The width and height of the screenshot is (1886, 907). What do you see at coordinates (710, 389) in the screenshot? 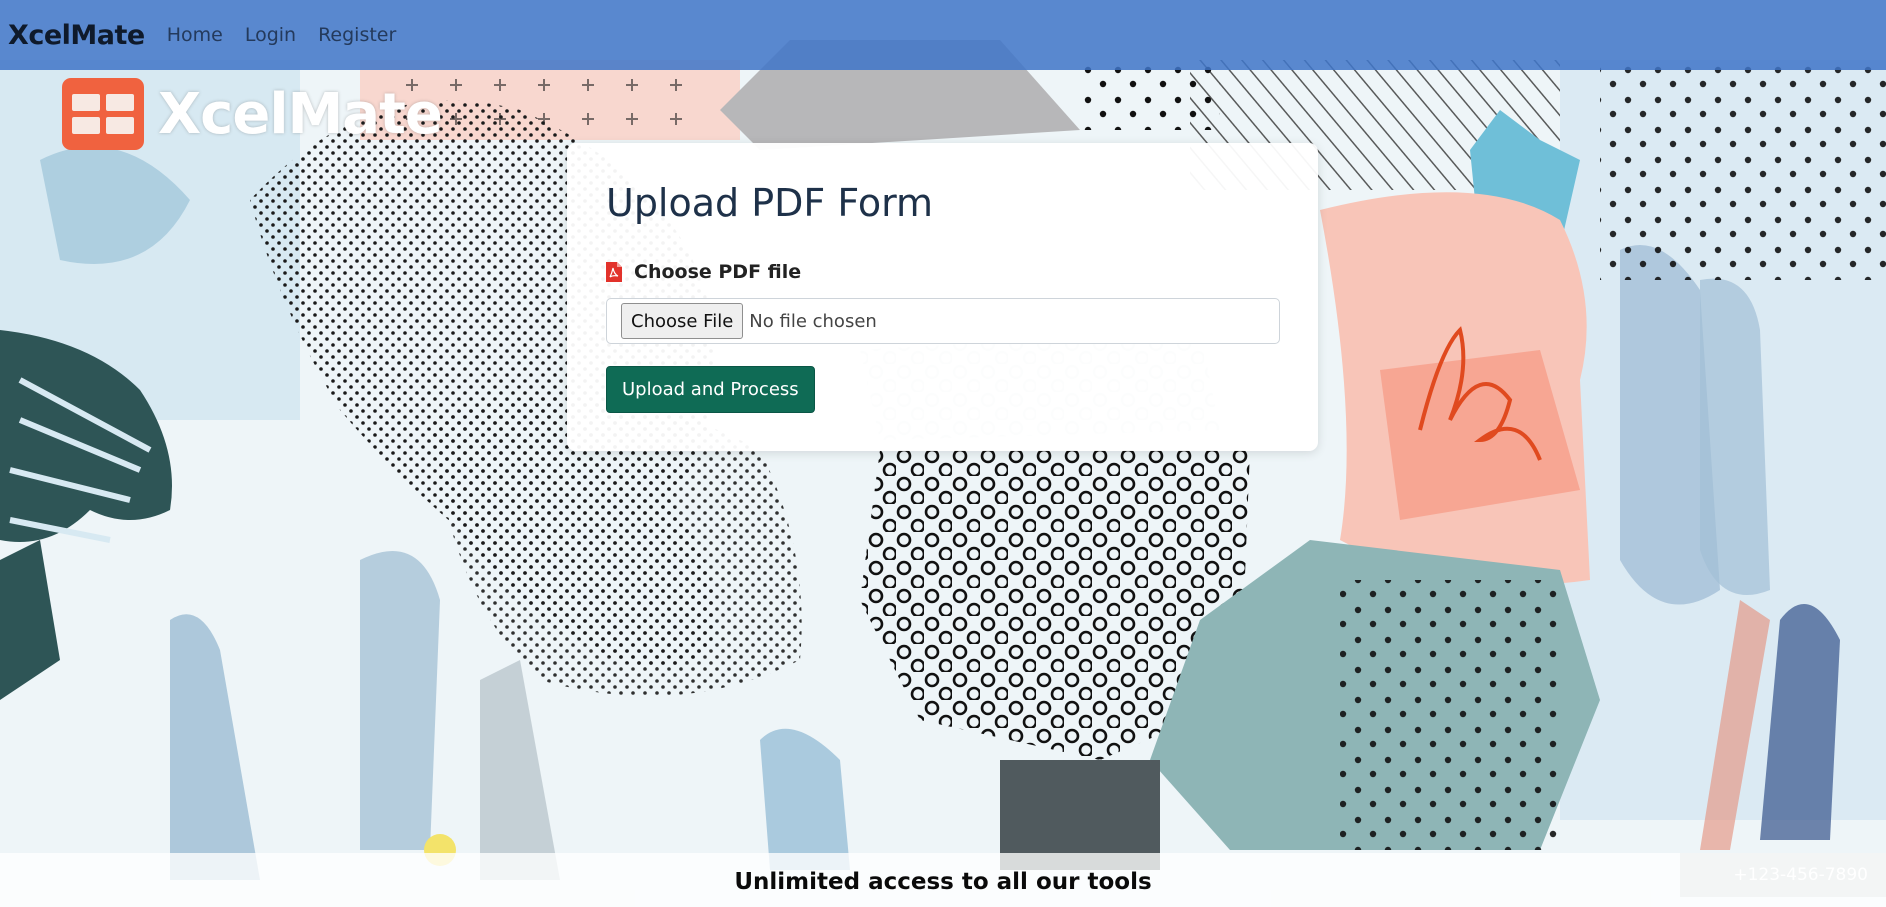
I see `upload-and-process-button: Upload and Process` at bounding box center [710, 389].